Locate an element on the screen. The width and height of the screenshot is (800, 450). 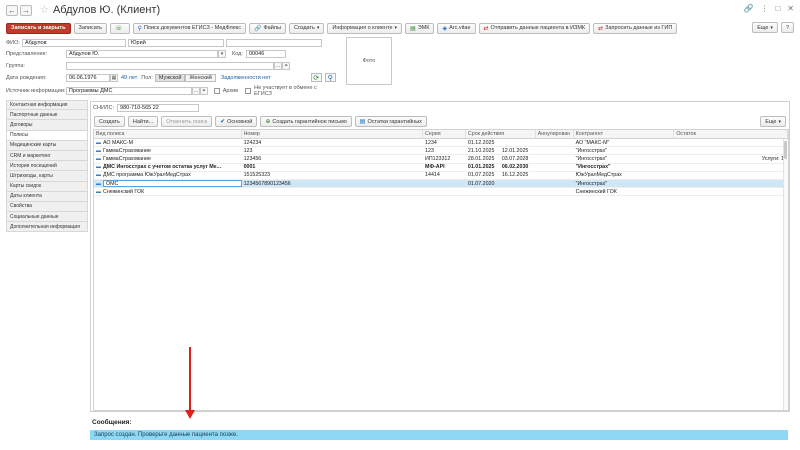
source-label: Источник информации: is located at coordinates (36, 90).